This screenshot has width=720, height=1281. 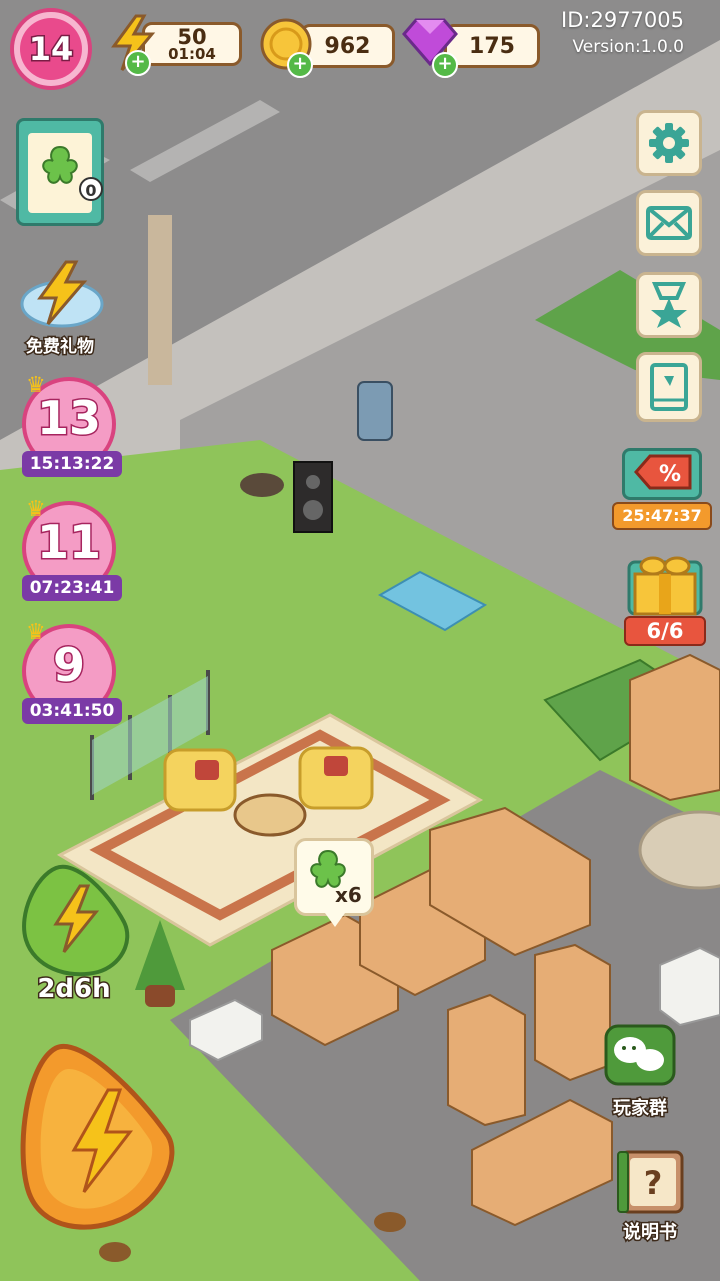 I want to click on energy-boost-timer: 2d6h, so click(x=74, y=989).